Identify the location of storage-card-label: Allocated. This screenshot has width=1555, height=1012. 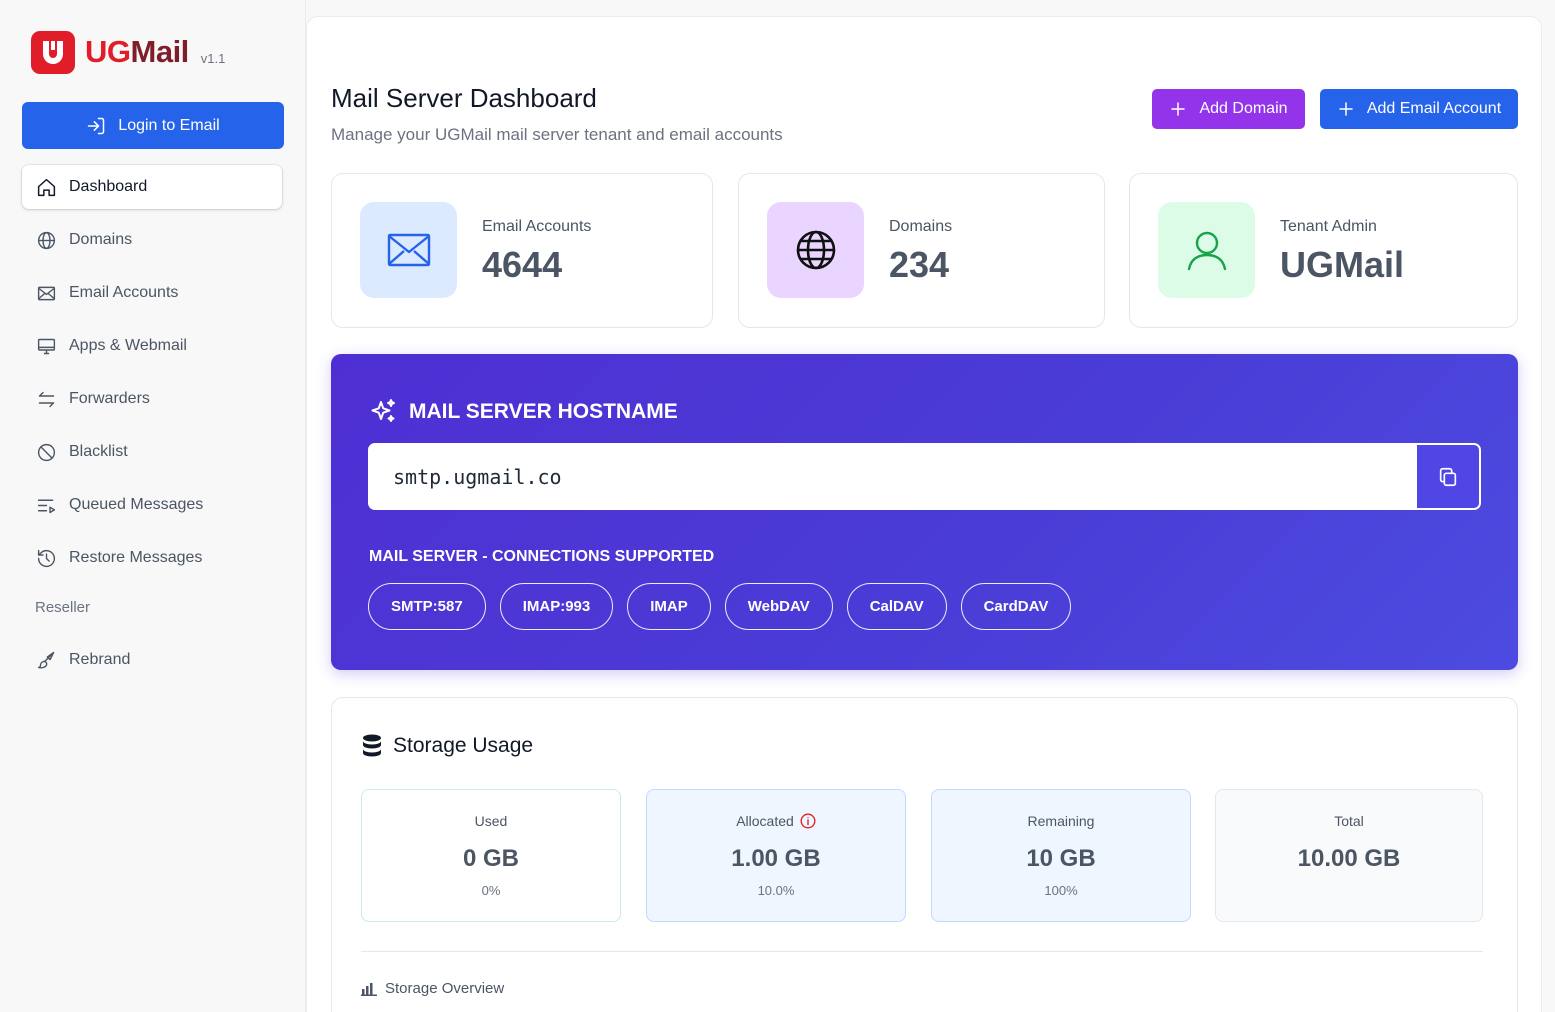
(765, 821).